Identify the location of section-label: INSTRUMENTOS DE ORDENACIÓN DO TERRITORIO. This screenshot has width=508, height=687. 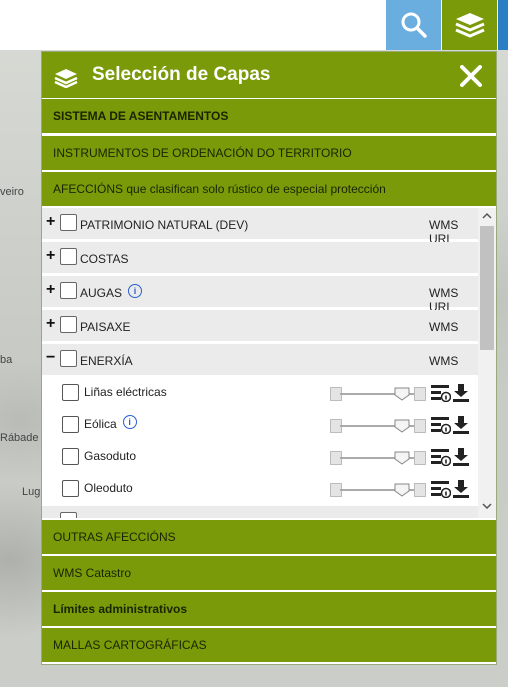
(202, 153).